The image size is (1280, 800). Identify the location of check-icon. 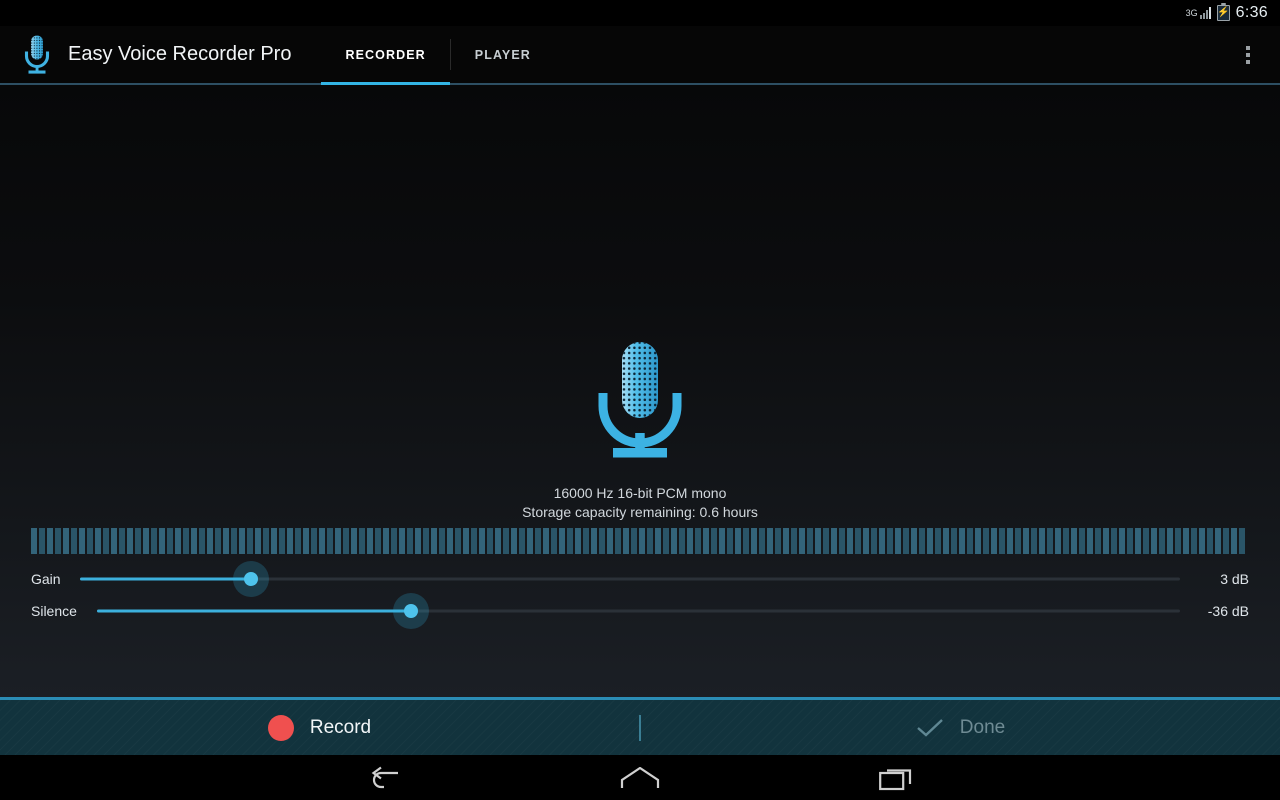
(930, 728).